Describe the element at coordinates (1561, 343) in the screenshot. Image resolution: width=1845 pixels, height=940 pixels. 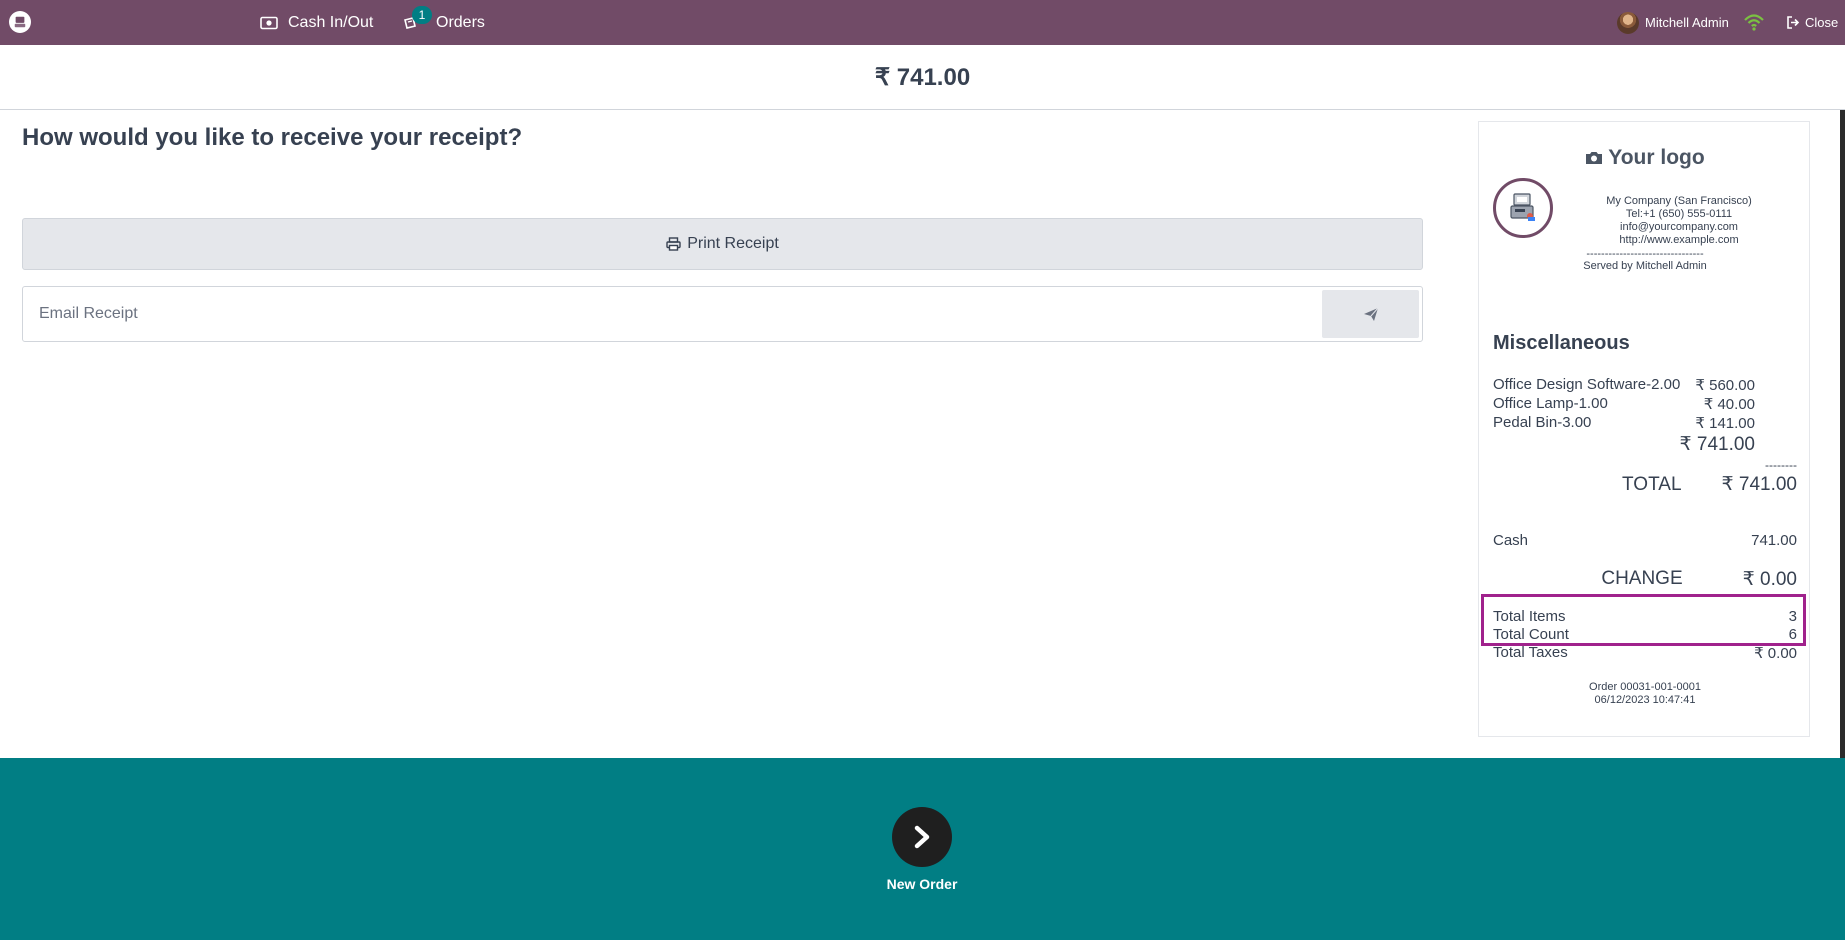
I see `category-title: Miscellaneous` at that location.